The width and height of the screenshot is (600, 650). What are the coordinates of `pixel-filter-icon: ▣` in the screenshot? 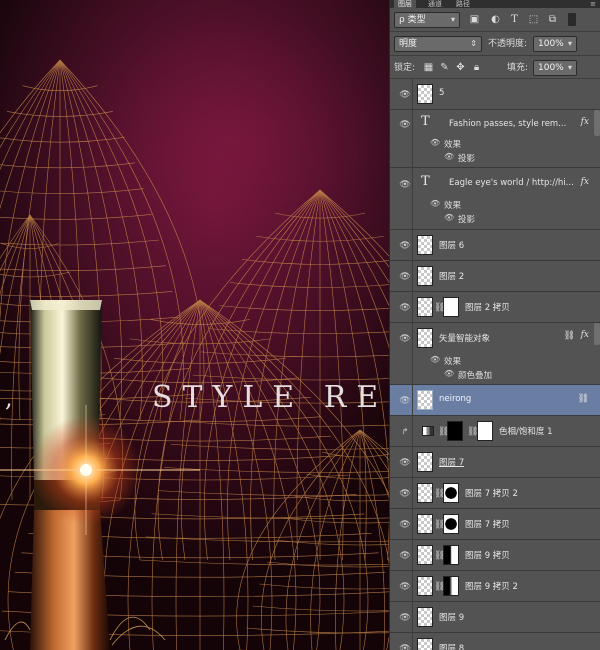 It's located at (474, 19).